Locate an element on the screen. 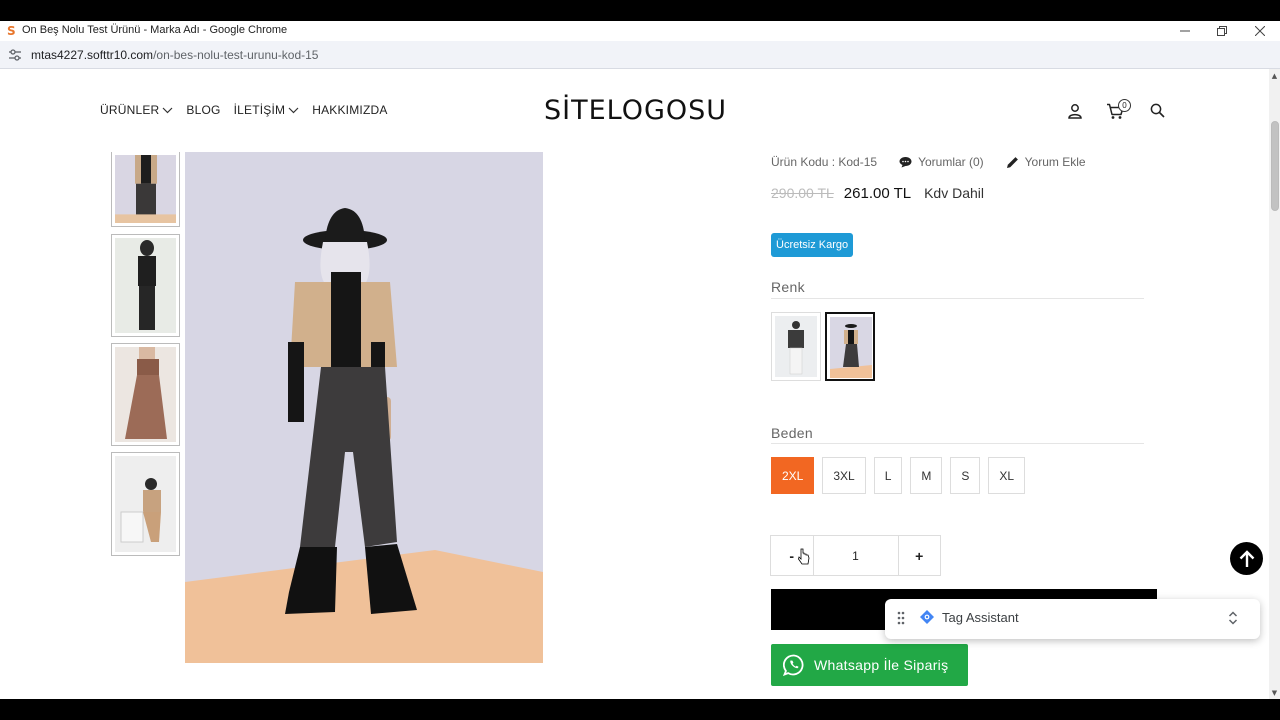  restore-icon is located at coordinates (1222, 31).